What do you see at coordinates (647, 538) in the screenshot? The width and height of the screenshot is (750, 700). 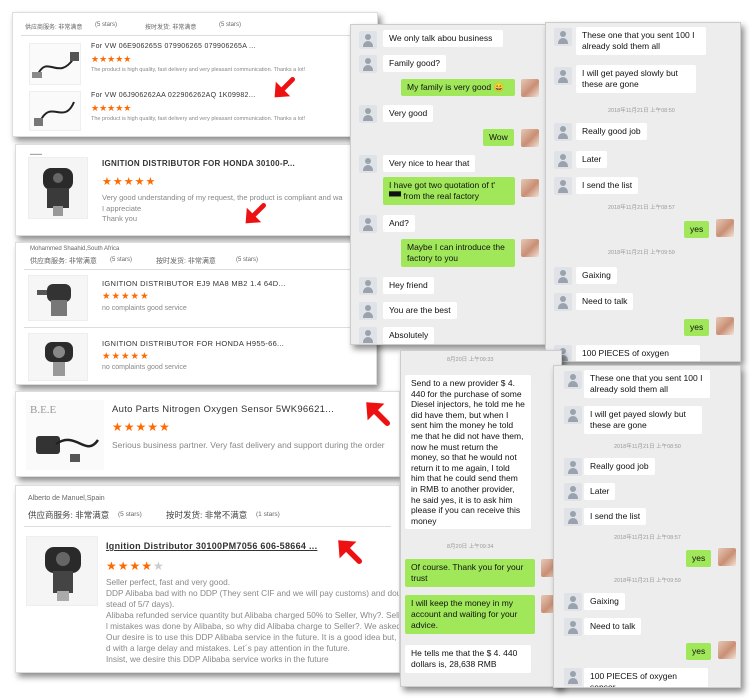 I see `timestamp: 2018年11月21日 上午08:57` at bounding box center [647, 538].